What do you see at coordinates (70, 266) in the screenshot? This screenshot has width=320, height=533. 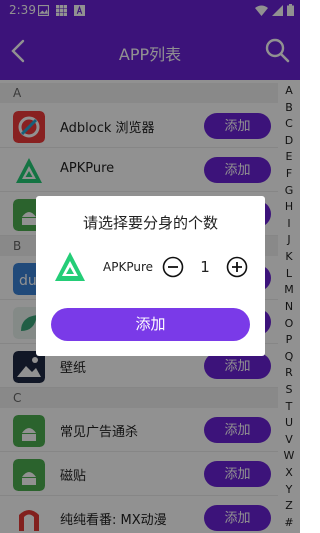 I see `apkpure-icon` at bounding box center [70, 266].